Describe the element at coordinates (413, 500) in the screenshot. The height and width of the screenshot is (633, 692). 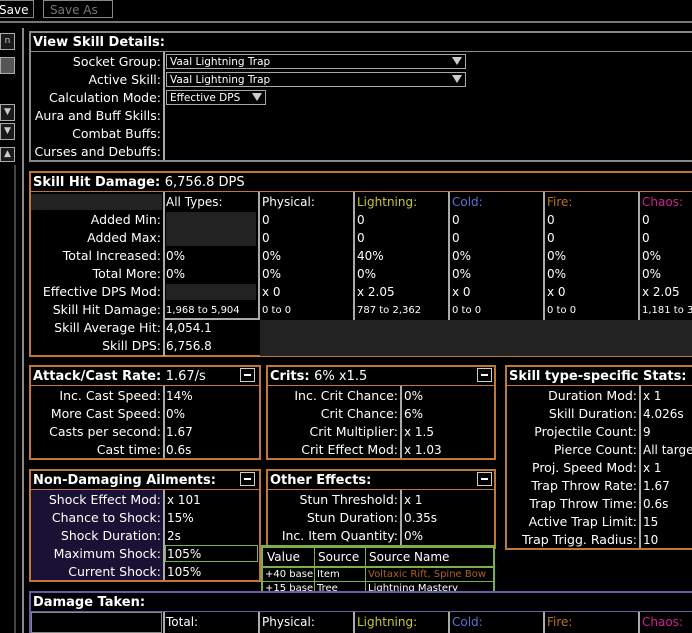
I see `other-effect-stat-value: x 1` at that location.